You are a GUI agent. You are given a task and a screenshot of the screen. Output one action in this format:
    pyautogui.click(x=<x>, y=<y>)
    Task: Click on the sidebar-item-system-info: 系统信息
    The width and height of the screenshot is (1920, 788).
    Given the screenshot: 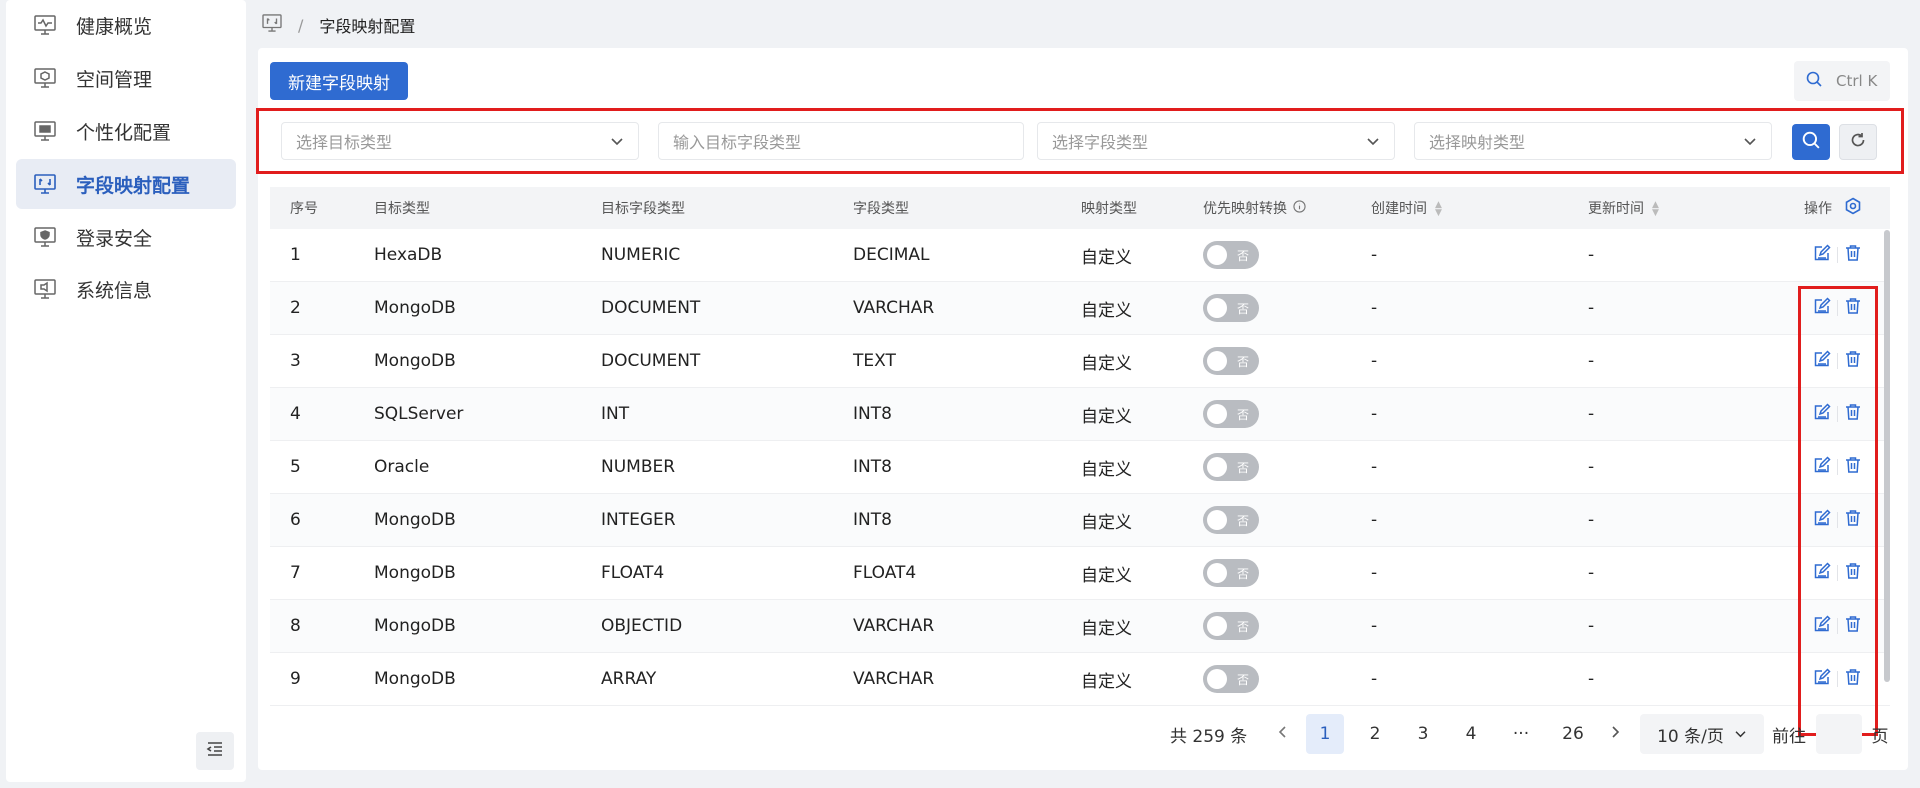 What is the action you would take?
    pyautogui.click(x=126, y=289)
    